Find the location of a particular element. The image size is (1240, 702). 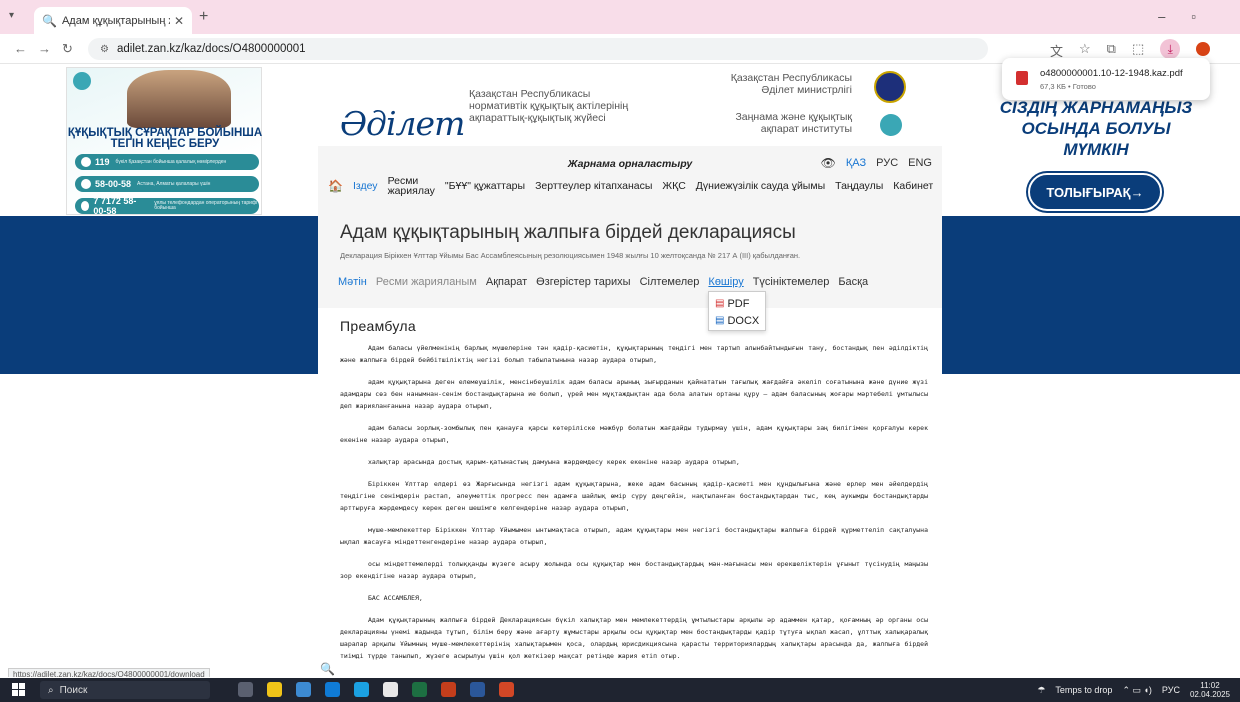

reload-icon: ↻ is located at coordinates (67, 49).